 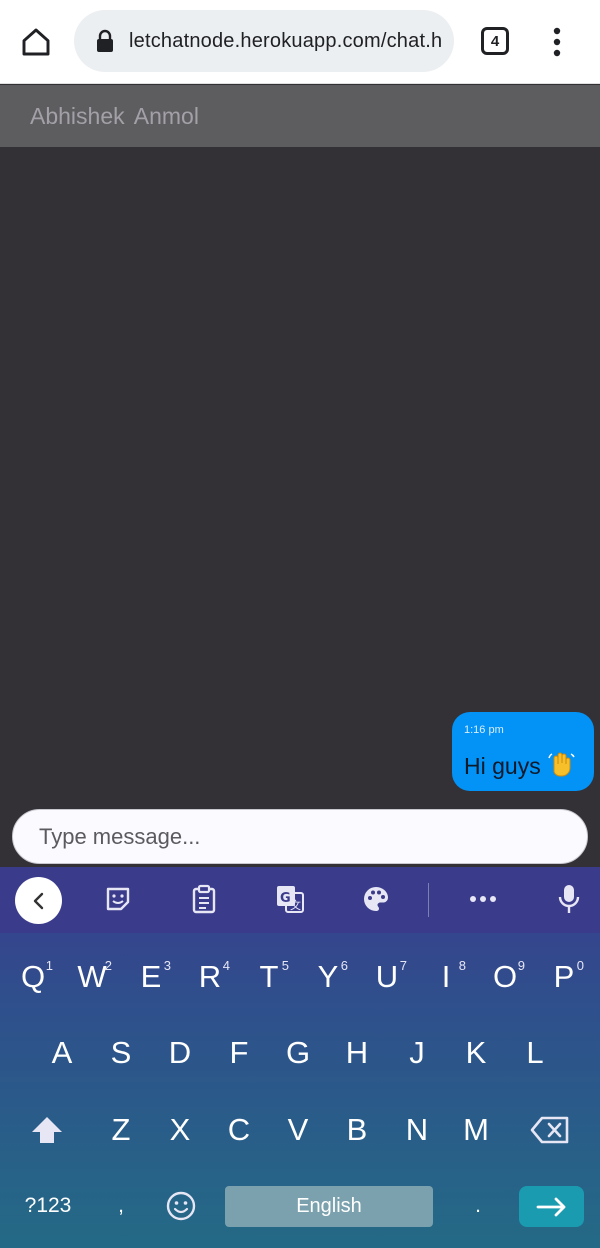 I want to click on backspace-icon, so click(x=549, y=1130).